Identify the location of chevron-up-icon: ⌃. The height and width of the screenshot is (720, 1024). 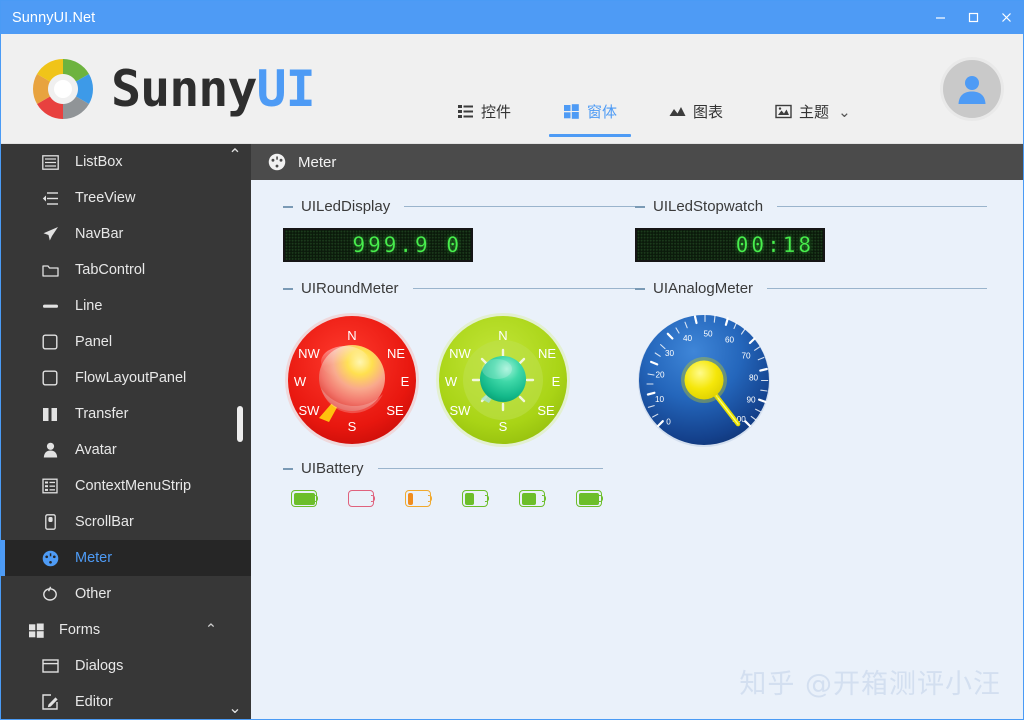
(211, 630).